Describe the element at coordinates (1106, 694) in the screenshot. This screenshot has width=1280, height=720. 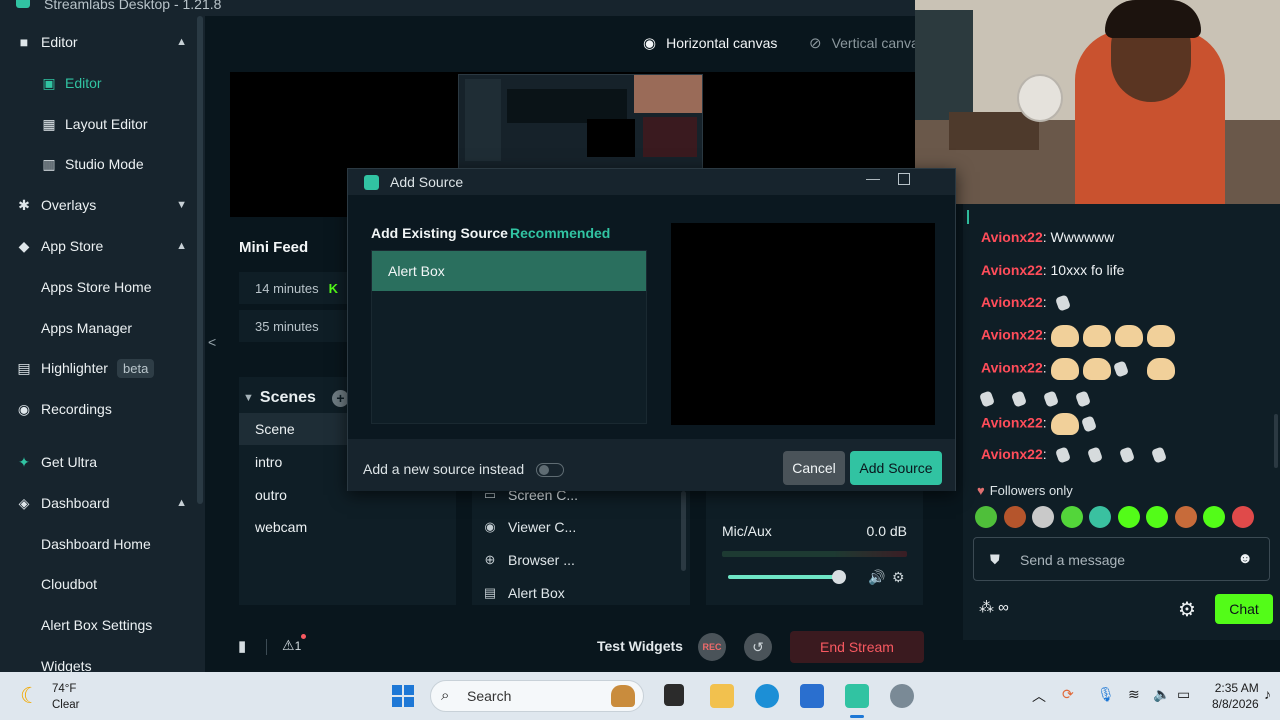
I see `microphone-icon: 🎙` at that location.